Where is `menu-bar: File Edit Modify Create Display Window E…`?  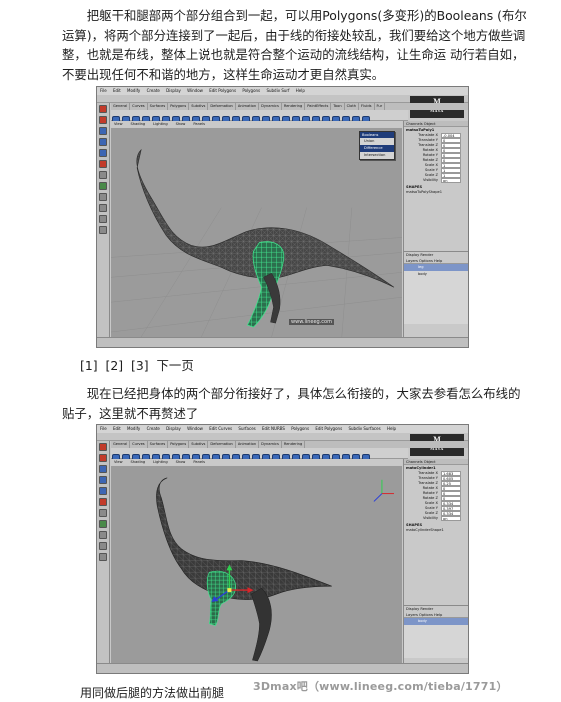 menu-bar: File Edit Modify Create Display Window E… is located at coordinates (282, 429).